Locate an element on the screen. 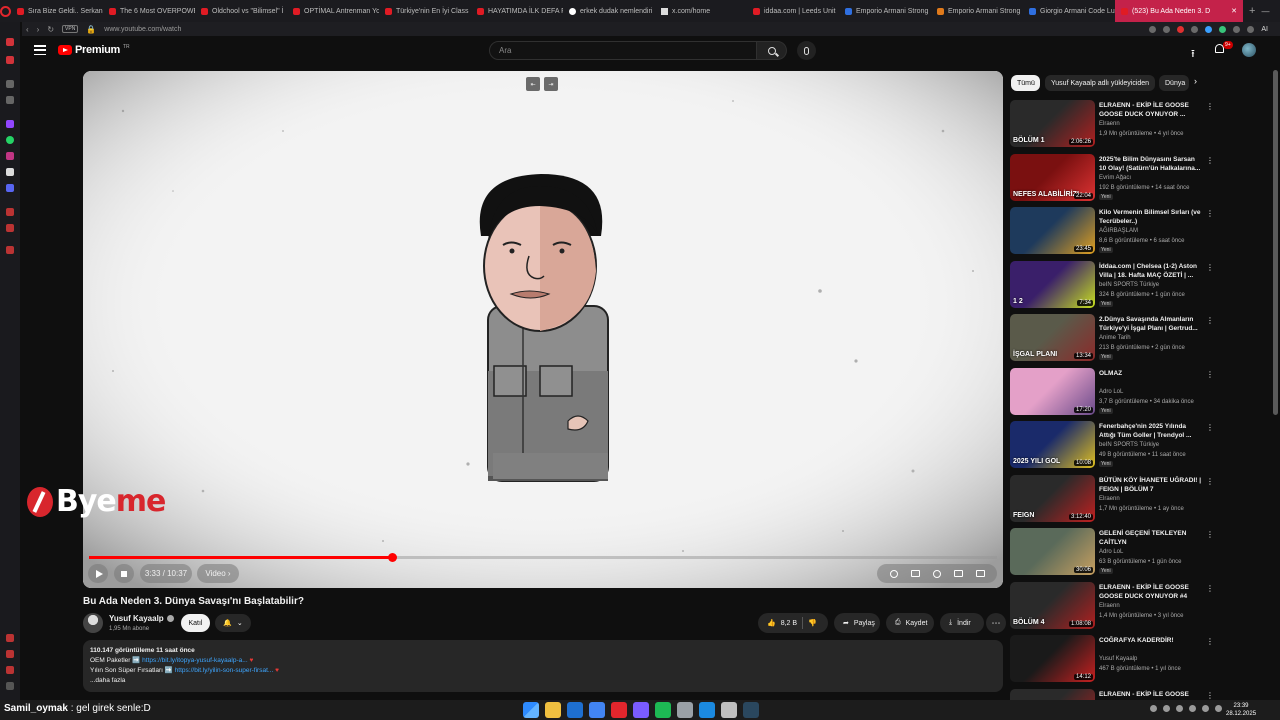  video-title: COĞRAFYA KADERDİR! is located at coordinates (1151, 640).